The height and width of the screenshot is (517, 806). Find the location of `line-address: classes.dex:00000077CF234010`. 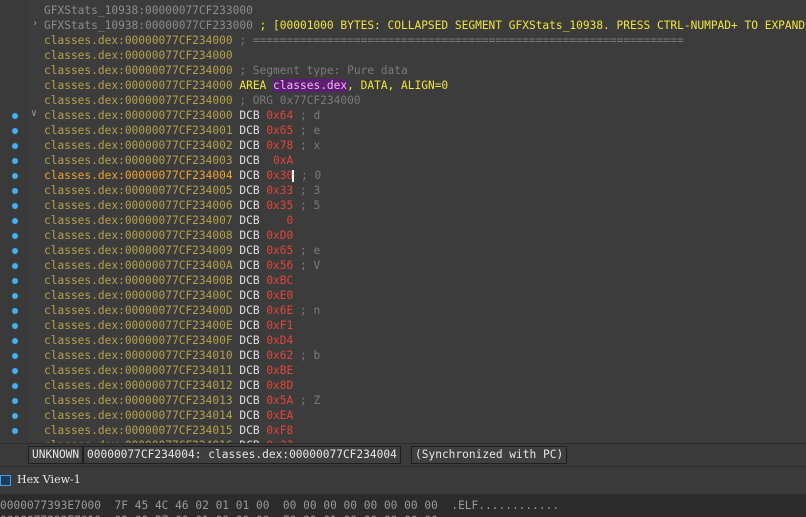

line-address: classes.dex:00000077CF234010 is located at coordinates (138, 355).